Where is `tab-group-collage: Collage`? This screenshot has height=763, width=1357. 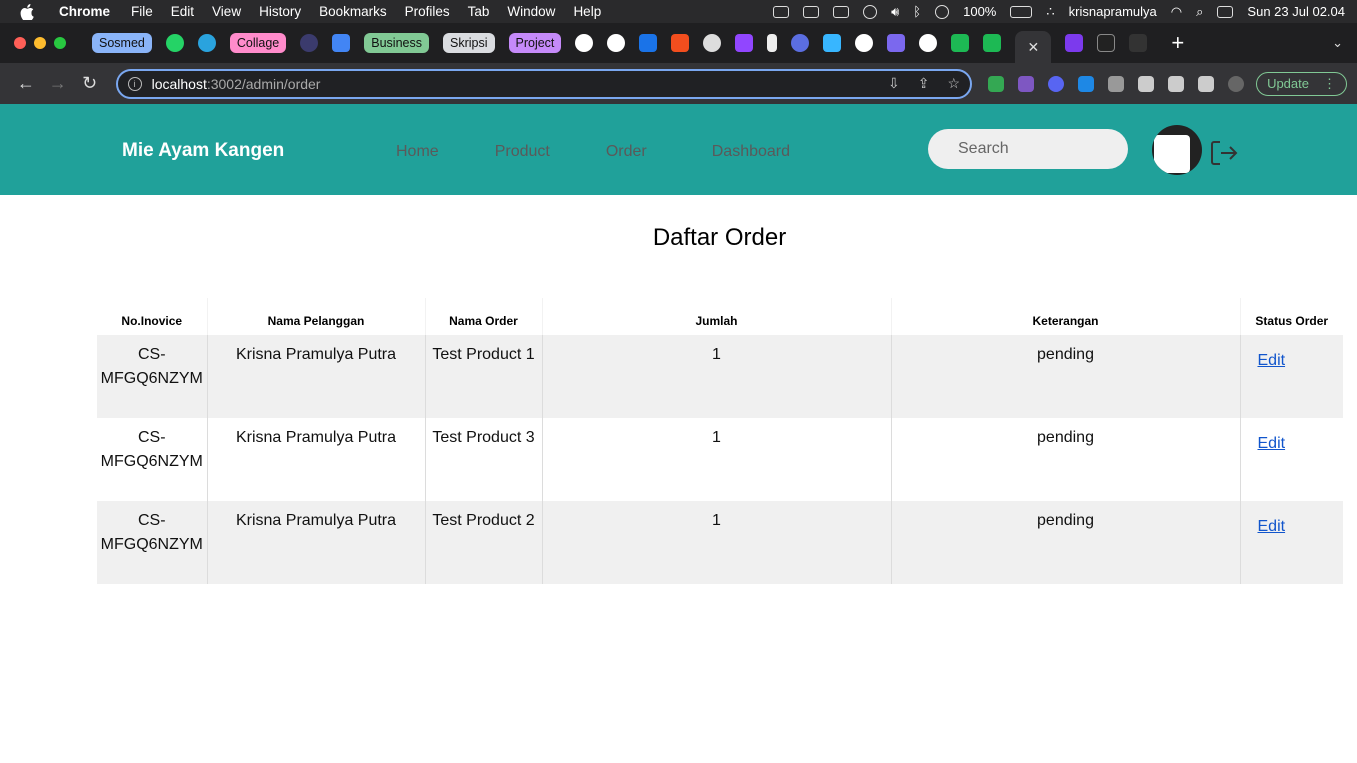
tab-group-collage: Collage is located at coordinates (258, 43).